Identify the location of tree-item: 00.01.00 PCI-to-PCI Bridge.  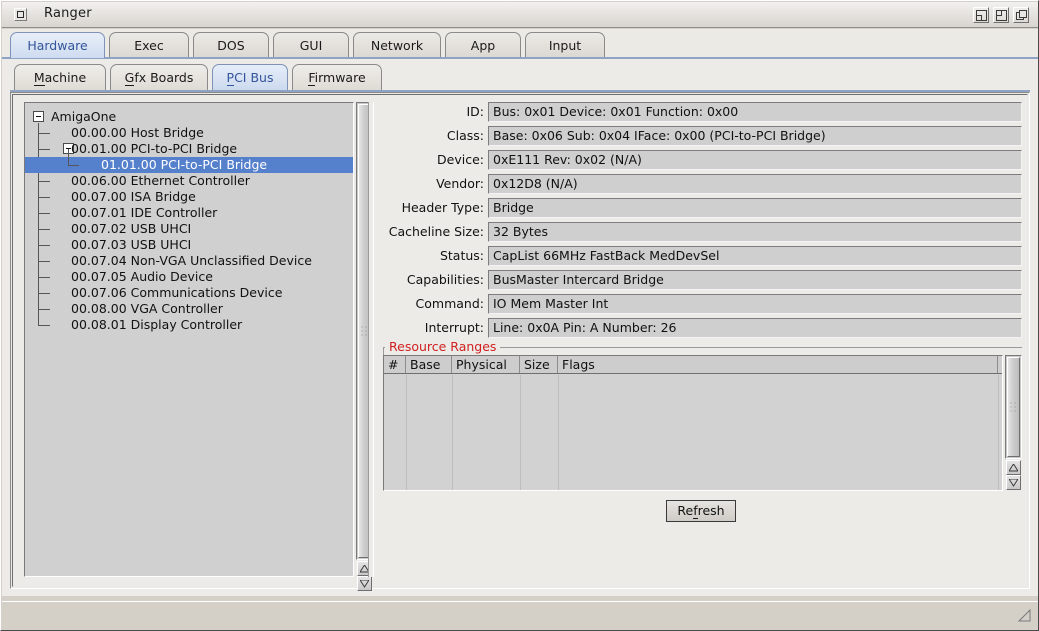
(189, 149).